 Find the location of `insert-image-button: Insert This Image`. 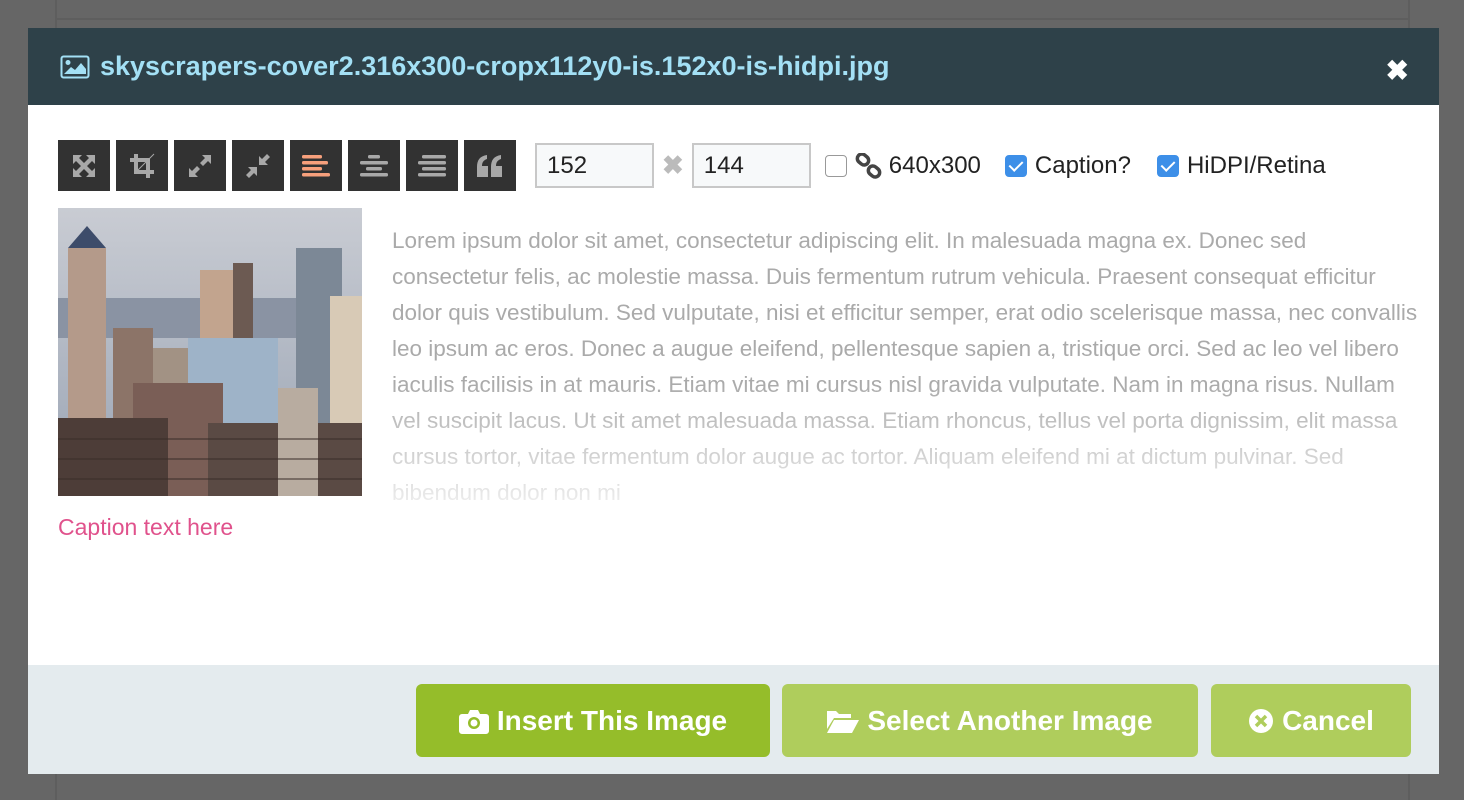

insert-image-button: Insert This Image is located at coordinates (593, 720).